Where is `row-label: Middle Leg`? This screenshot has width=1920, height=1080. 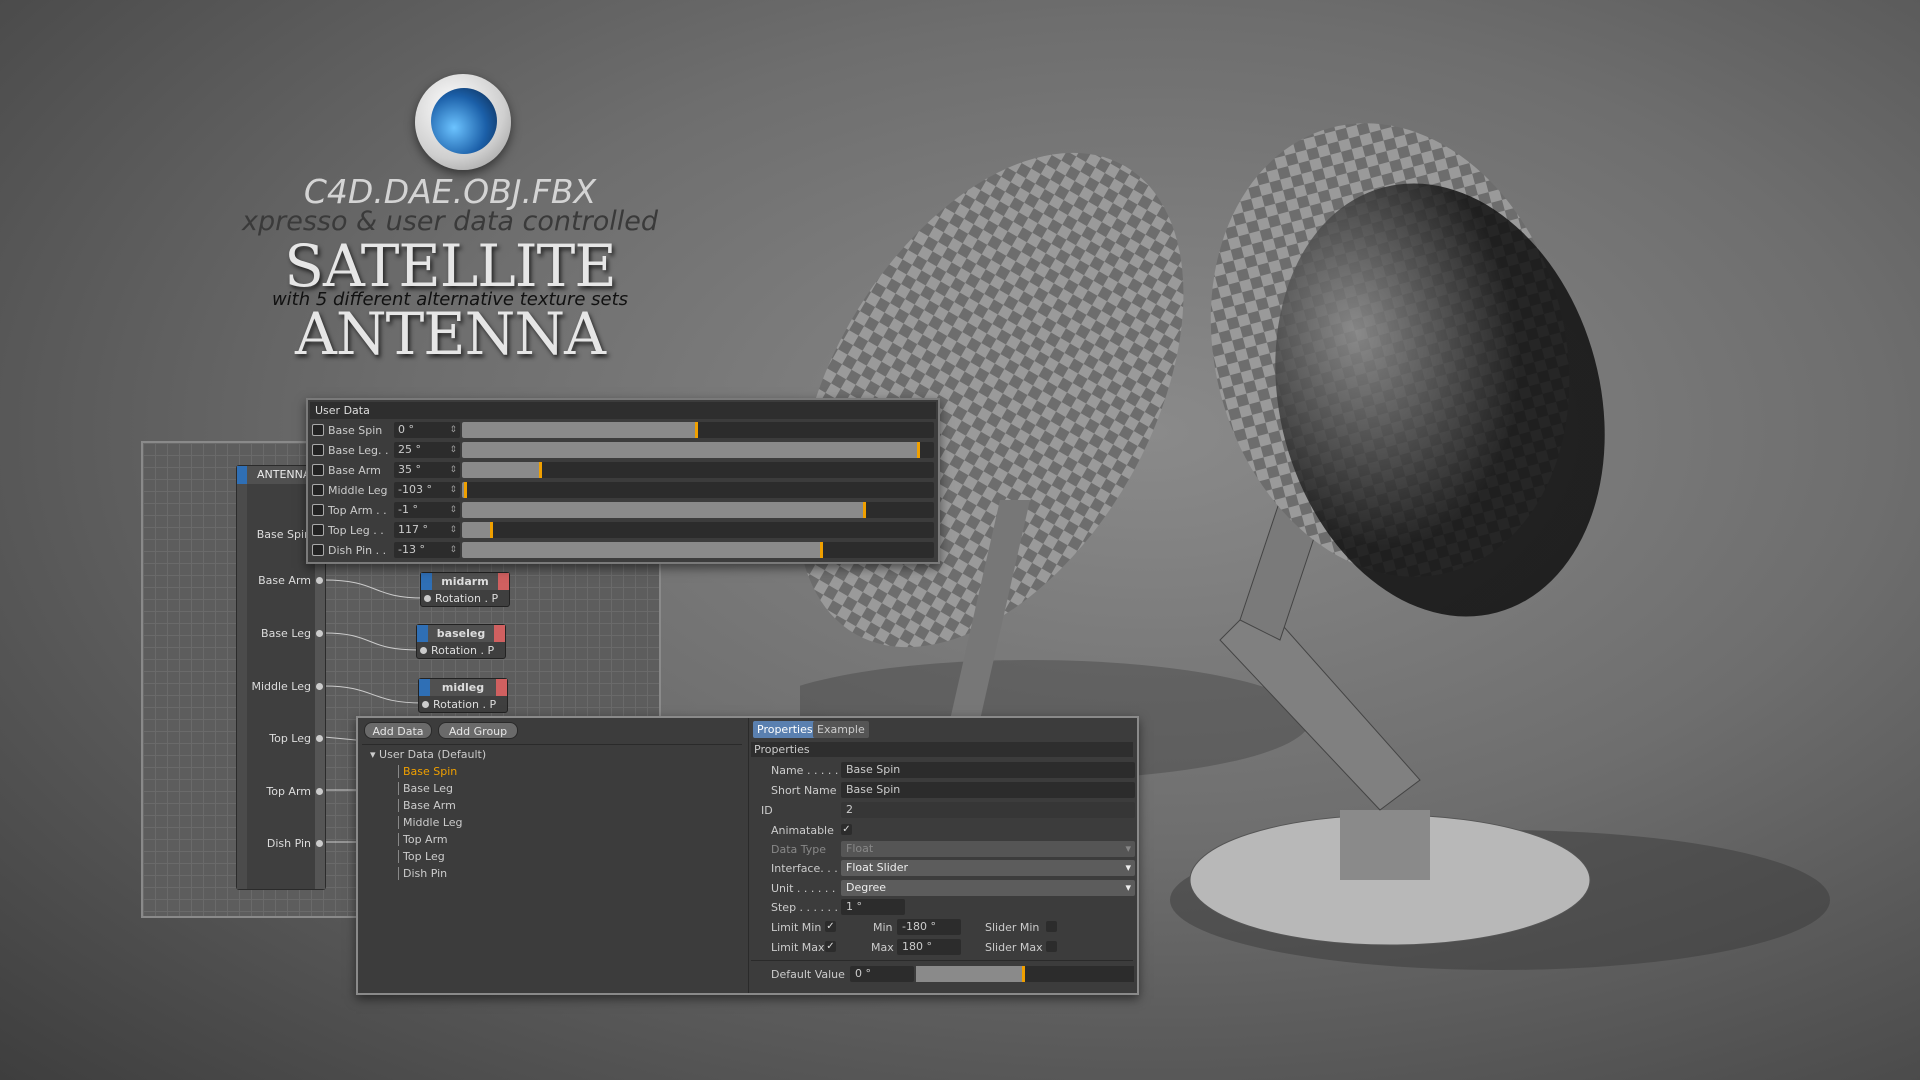
row-label: Middle Leg is located at coordinates (358, 490).